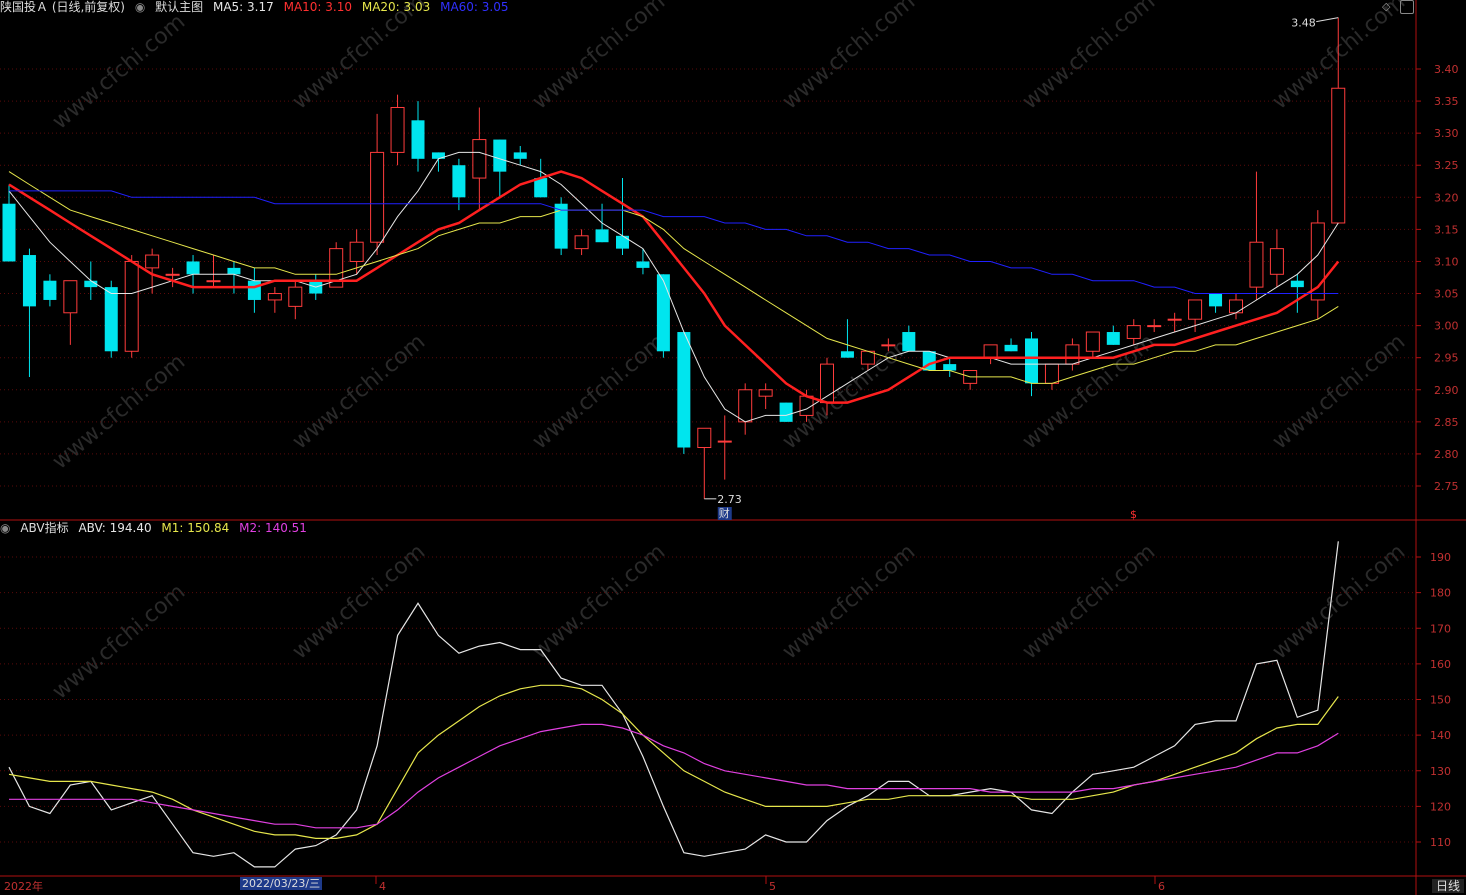 This screenshot has height=895, width=1466. Describe the element at coordinates (273, 528) in the screenshot. I see `m2-label: M2: 140.51` at that location.